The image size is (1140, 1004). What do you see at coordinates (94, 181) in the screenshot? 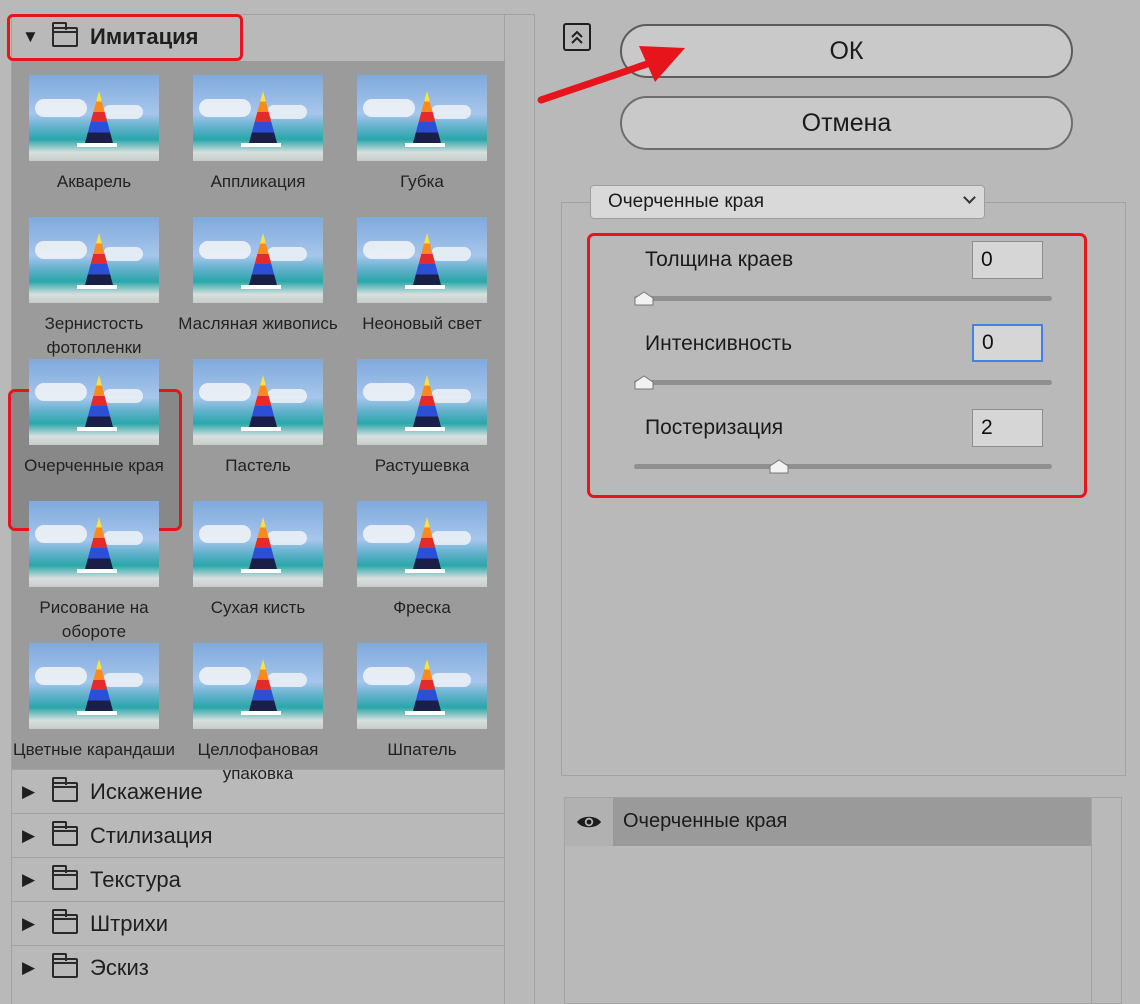
I see `filter-thumb-label: Акварель` at bounding box center [94, 181].